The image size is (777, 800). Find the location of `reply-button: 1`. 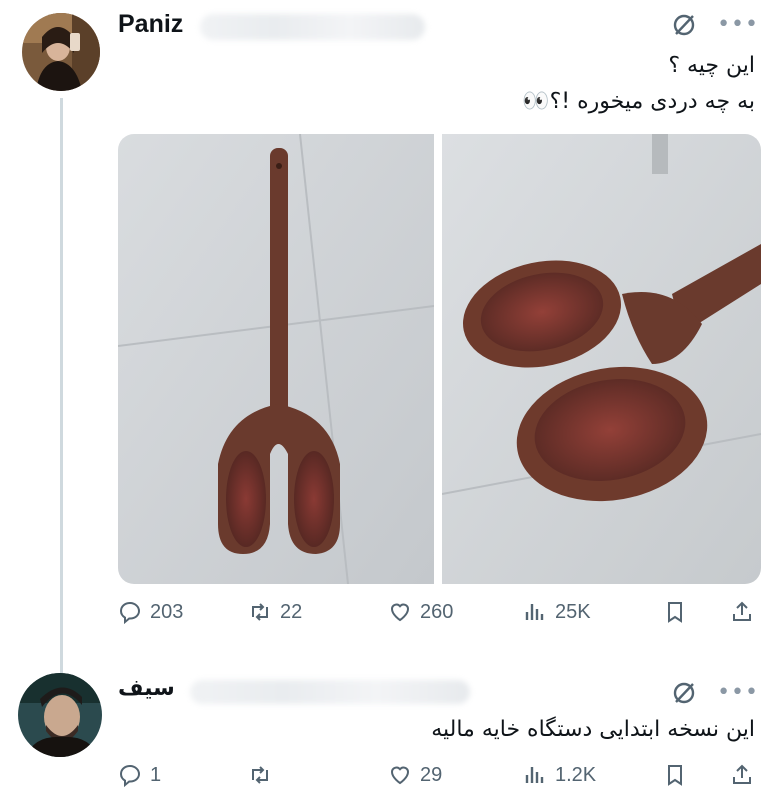

reply-button: 1 is located at coordinates (139, 775).